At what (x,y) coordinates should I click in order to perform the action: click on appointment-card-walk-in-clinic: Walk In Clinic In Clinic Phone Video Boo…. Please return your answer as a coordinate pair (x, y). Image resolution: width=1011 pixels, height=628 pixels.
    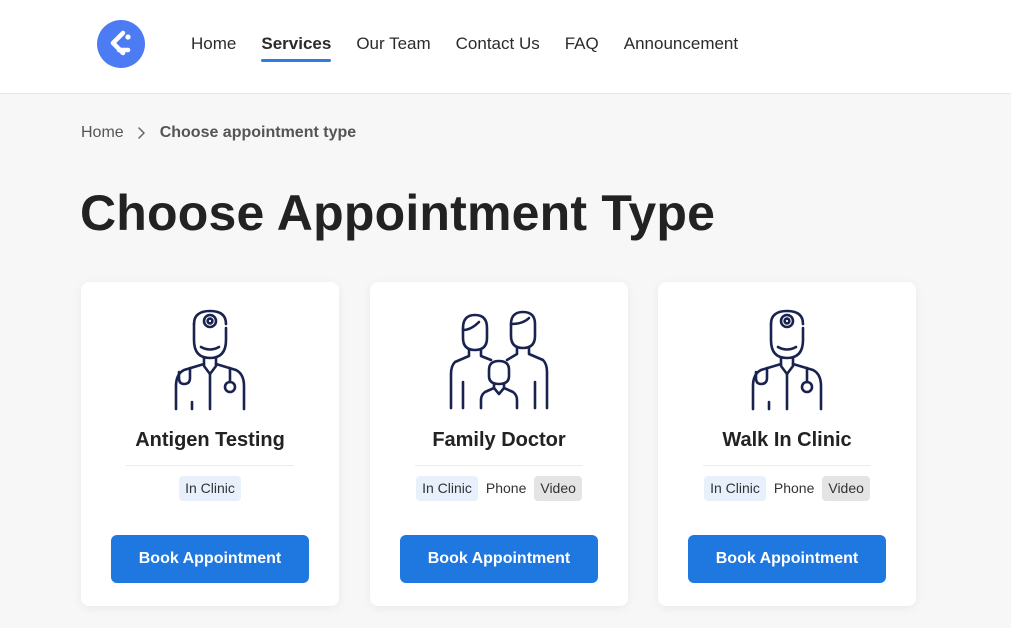
    Looking at the image, I should click on (787, 444).